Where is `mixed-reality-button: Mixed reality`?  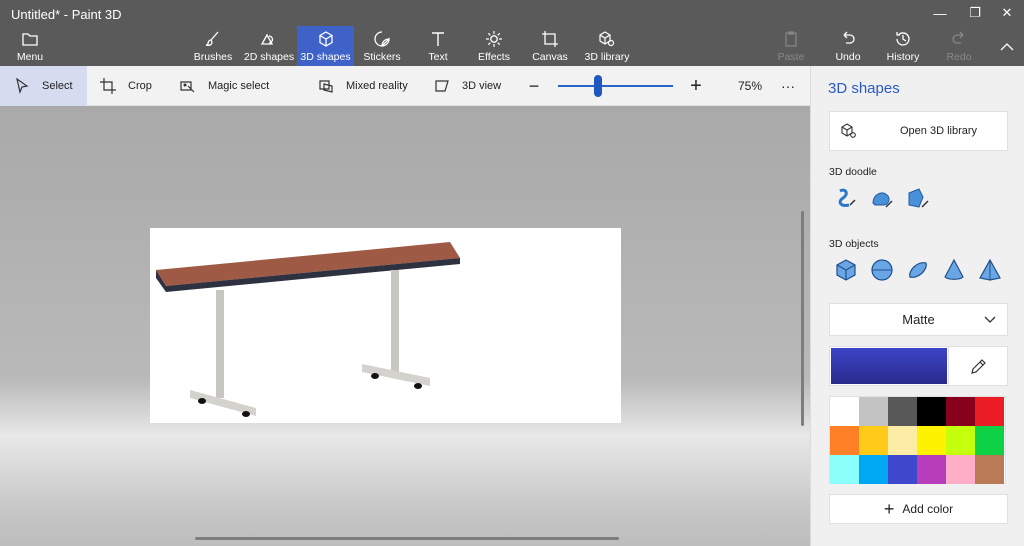
mixed-reality-button: Mixed reality is located at coordinates (363, 86).